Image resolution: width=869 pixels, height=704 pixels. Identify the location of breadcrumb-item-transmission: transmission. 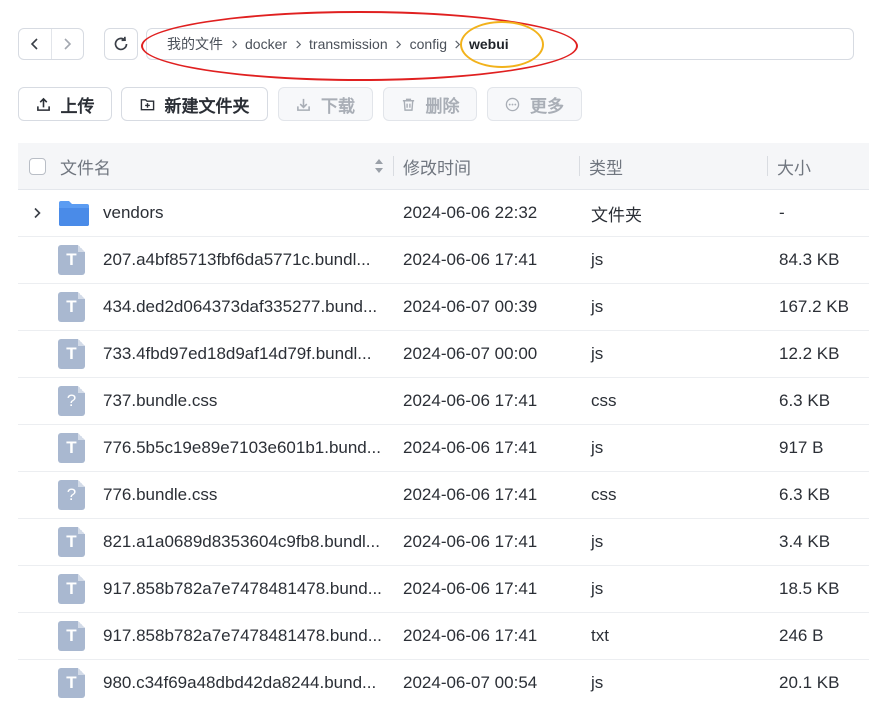
(348, 44).